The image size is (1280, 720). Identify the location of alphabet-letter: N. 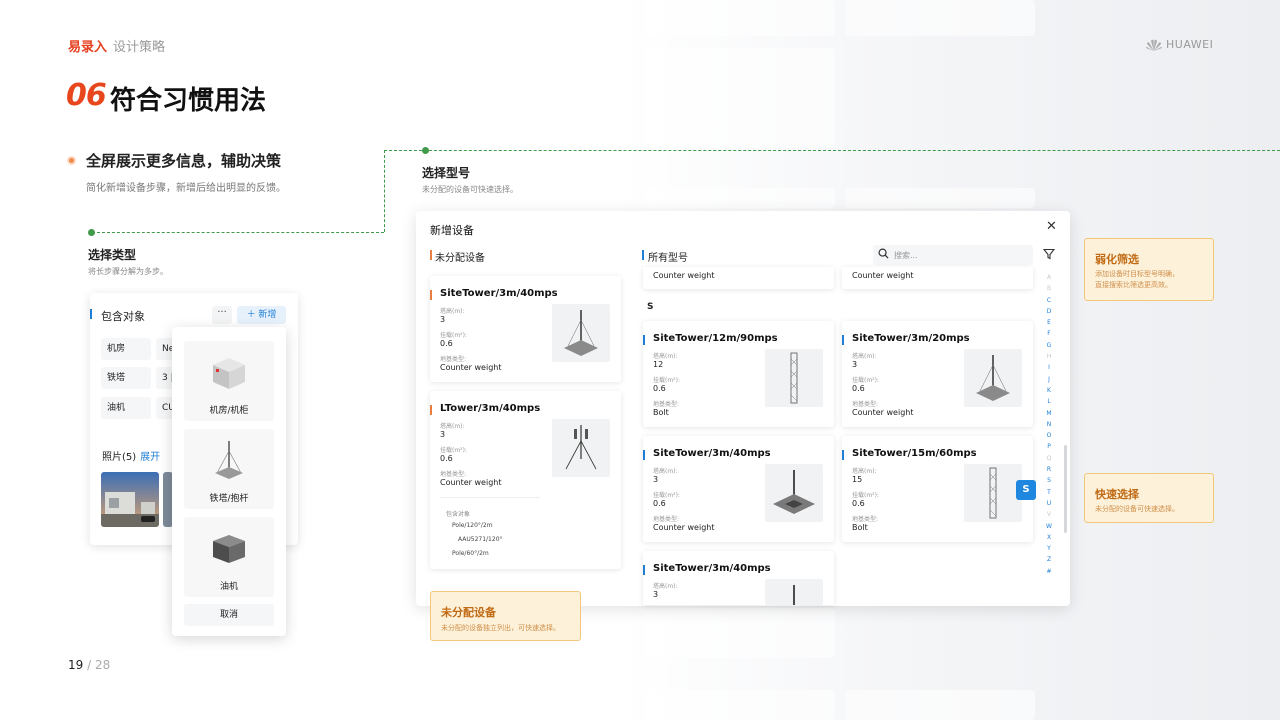
(1049, 424).